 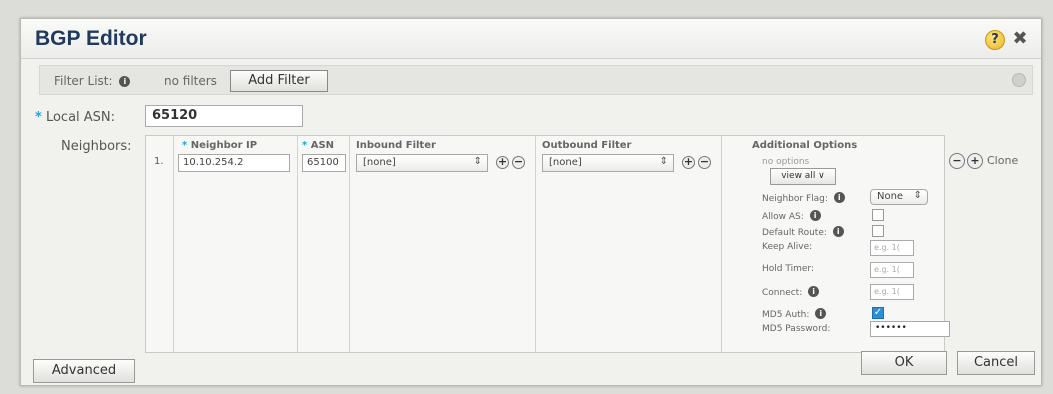 I want to click on neighbor-flag-select: None ⇕, so click(x=899, y=197).